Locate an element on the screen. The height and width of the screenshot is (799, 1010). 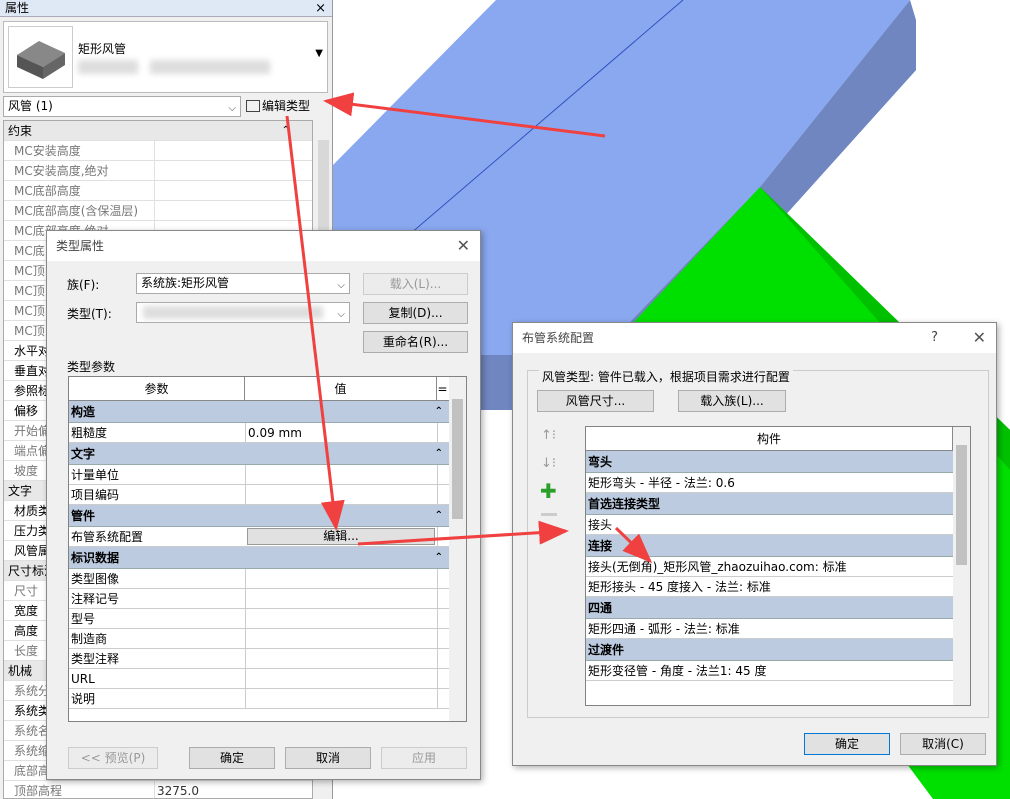
param-row: 说明 is located at coordinates (259, 699).